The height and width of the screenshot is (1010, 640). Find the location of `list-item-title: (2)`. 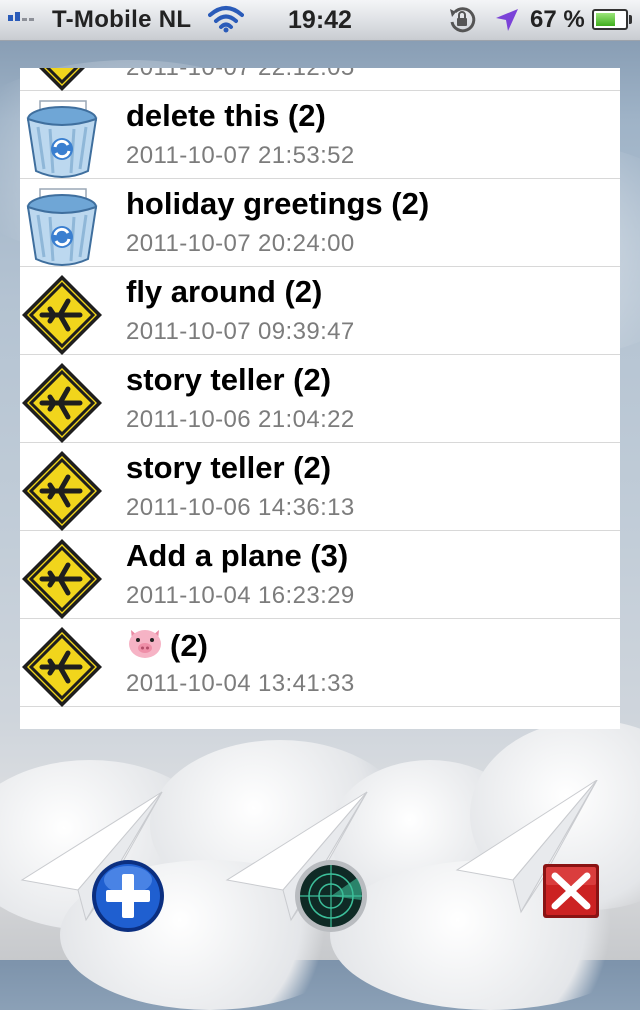

list-item-title: (2) is located at coordinates (167, 647).